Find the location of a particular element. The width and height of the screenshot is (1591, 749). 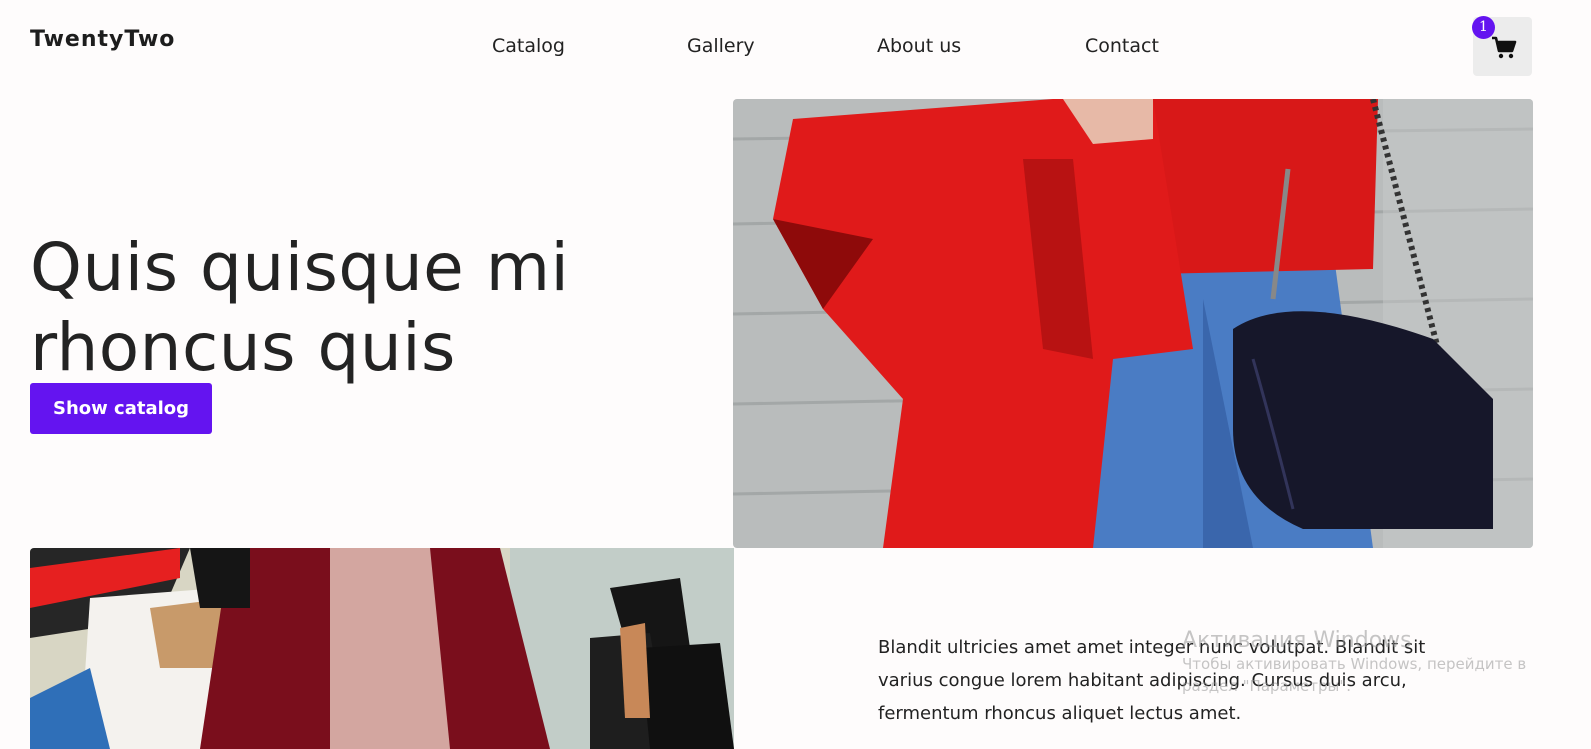

nav-catalog: Catalog is located at coordinates (528, 46).